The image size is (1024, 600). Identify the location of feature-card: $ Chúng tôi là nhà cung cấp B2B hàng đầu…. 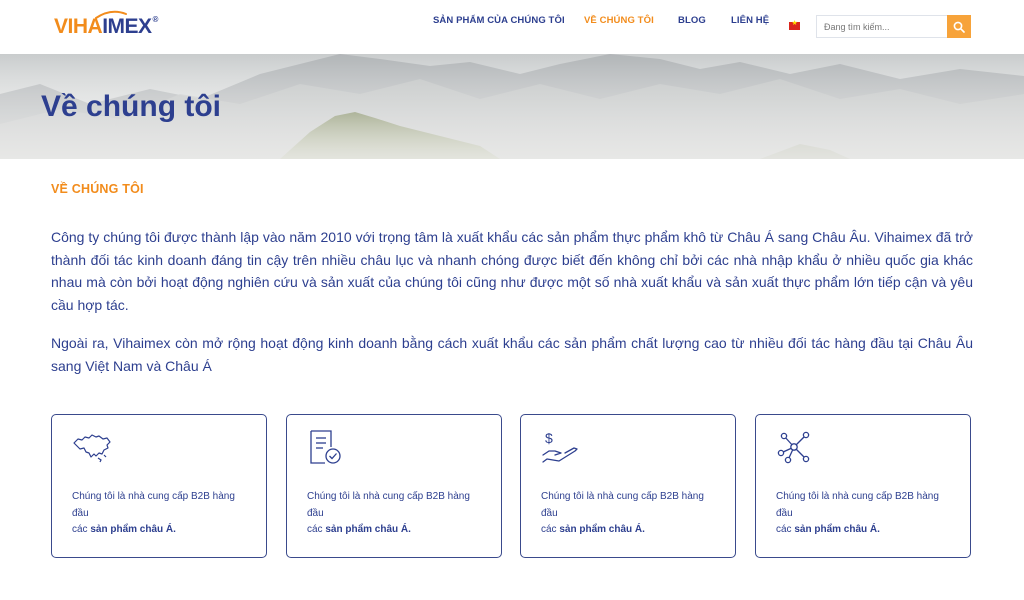
(628, 486).